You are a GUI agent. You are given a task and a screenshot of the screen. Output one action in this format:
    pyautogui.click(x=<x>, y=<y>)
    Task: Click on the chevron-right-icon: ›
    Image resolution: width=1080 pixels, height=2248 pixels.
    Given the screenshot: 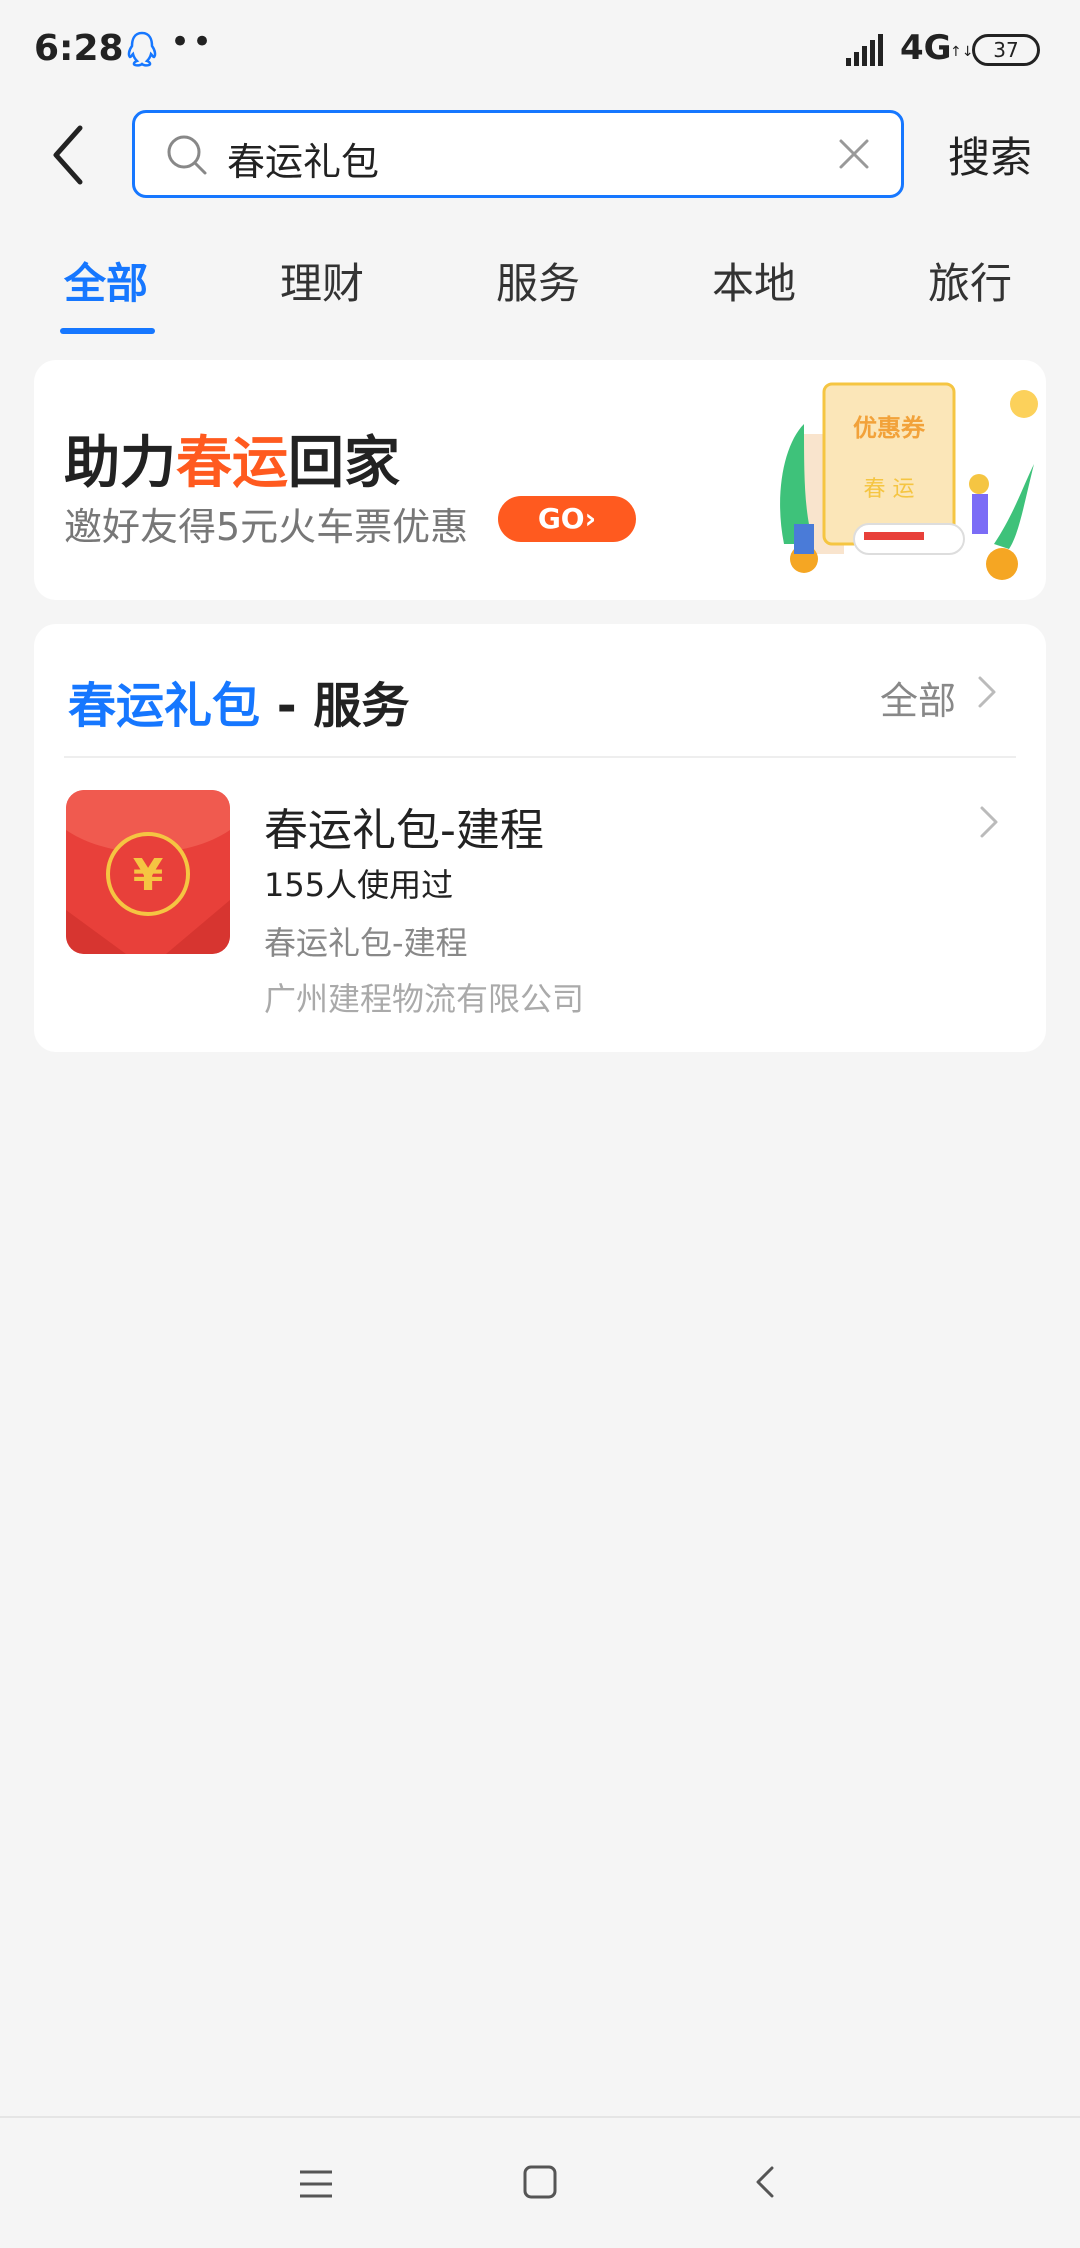 What is the action you would take?
    pyautogui.click(x=590, y=518)
    